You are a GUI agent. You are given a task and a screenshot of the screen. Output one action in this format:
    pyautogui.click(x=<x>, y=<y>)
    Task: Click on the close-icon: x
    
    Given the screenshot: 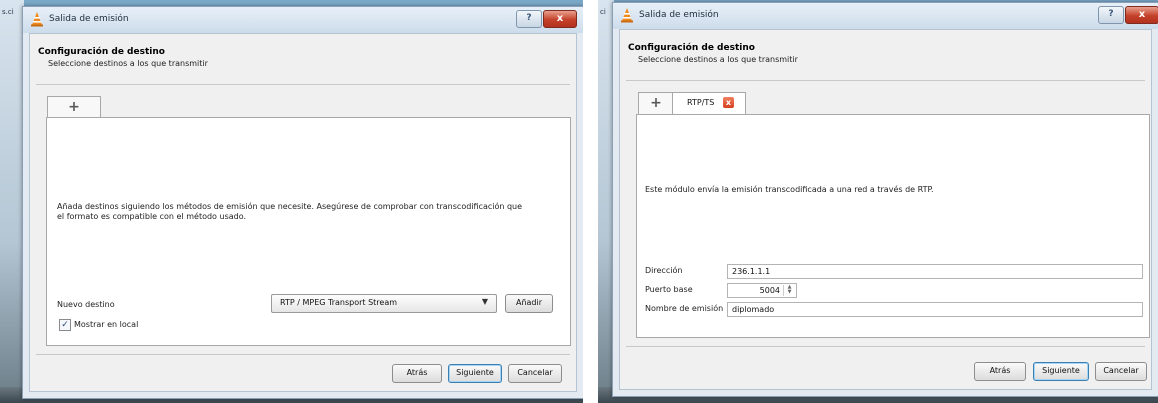 What is the action you would take?
    pyautogui.click(x=728, y=102)
    